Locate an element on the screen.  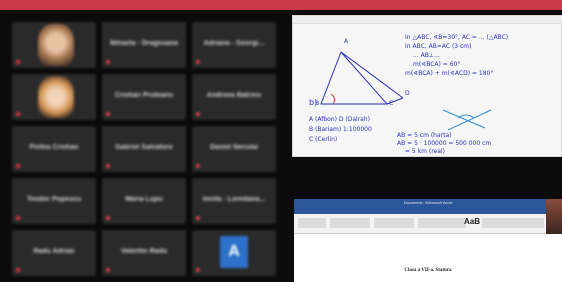
triangle-side is located at coordinates (372, 75).